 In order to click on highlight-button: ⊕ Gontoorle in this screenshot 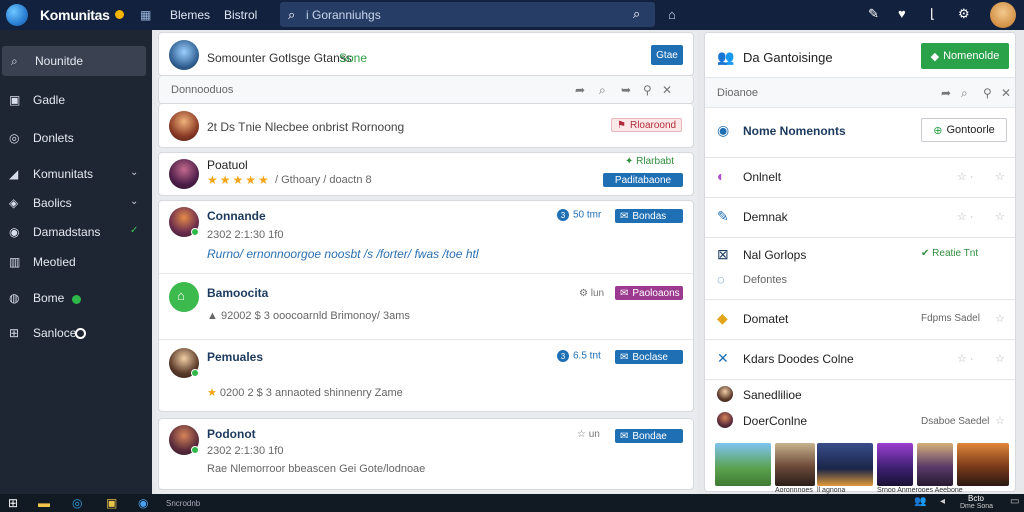, I will do `click(964, 130)`.